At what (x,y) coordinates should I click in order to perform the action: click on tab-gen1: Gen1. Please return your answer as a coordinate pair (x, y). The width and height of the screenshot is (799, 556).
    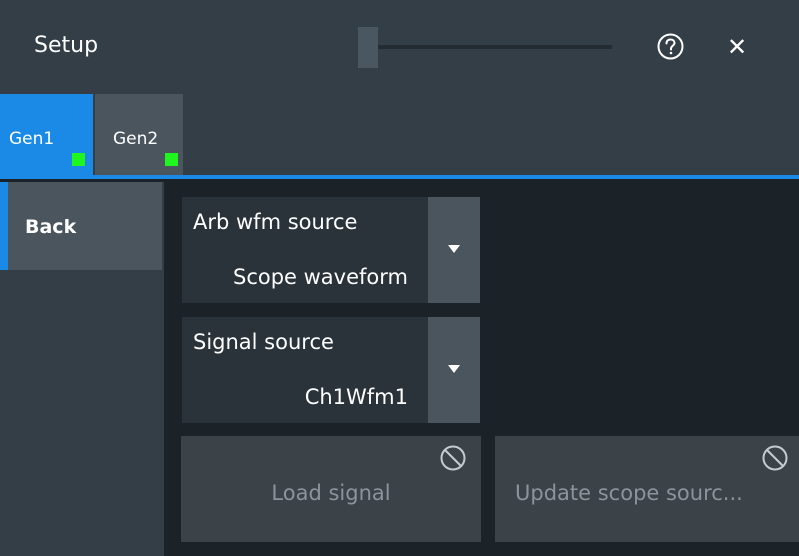
    Looking at the image, I should click on (46, 134).